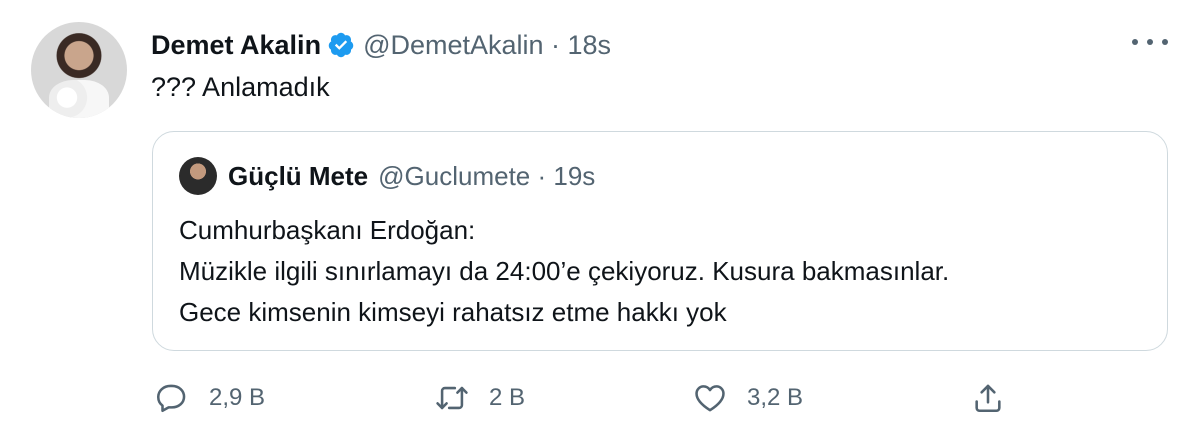 The width and height of the screenshot is (1200, 441). What do you see at coordinates (240, 87) in the screenshot?
I see `tweet-text: ??? Anlamadık` at bounding box center [240, 87].